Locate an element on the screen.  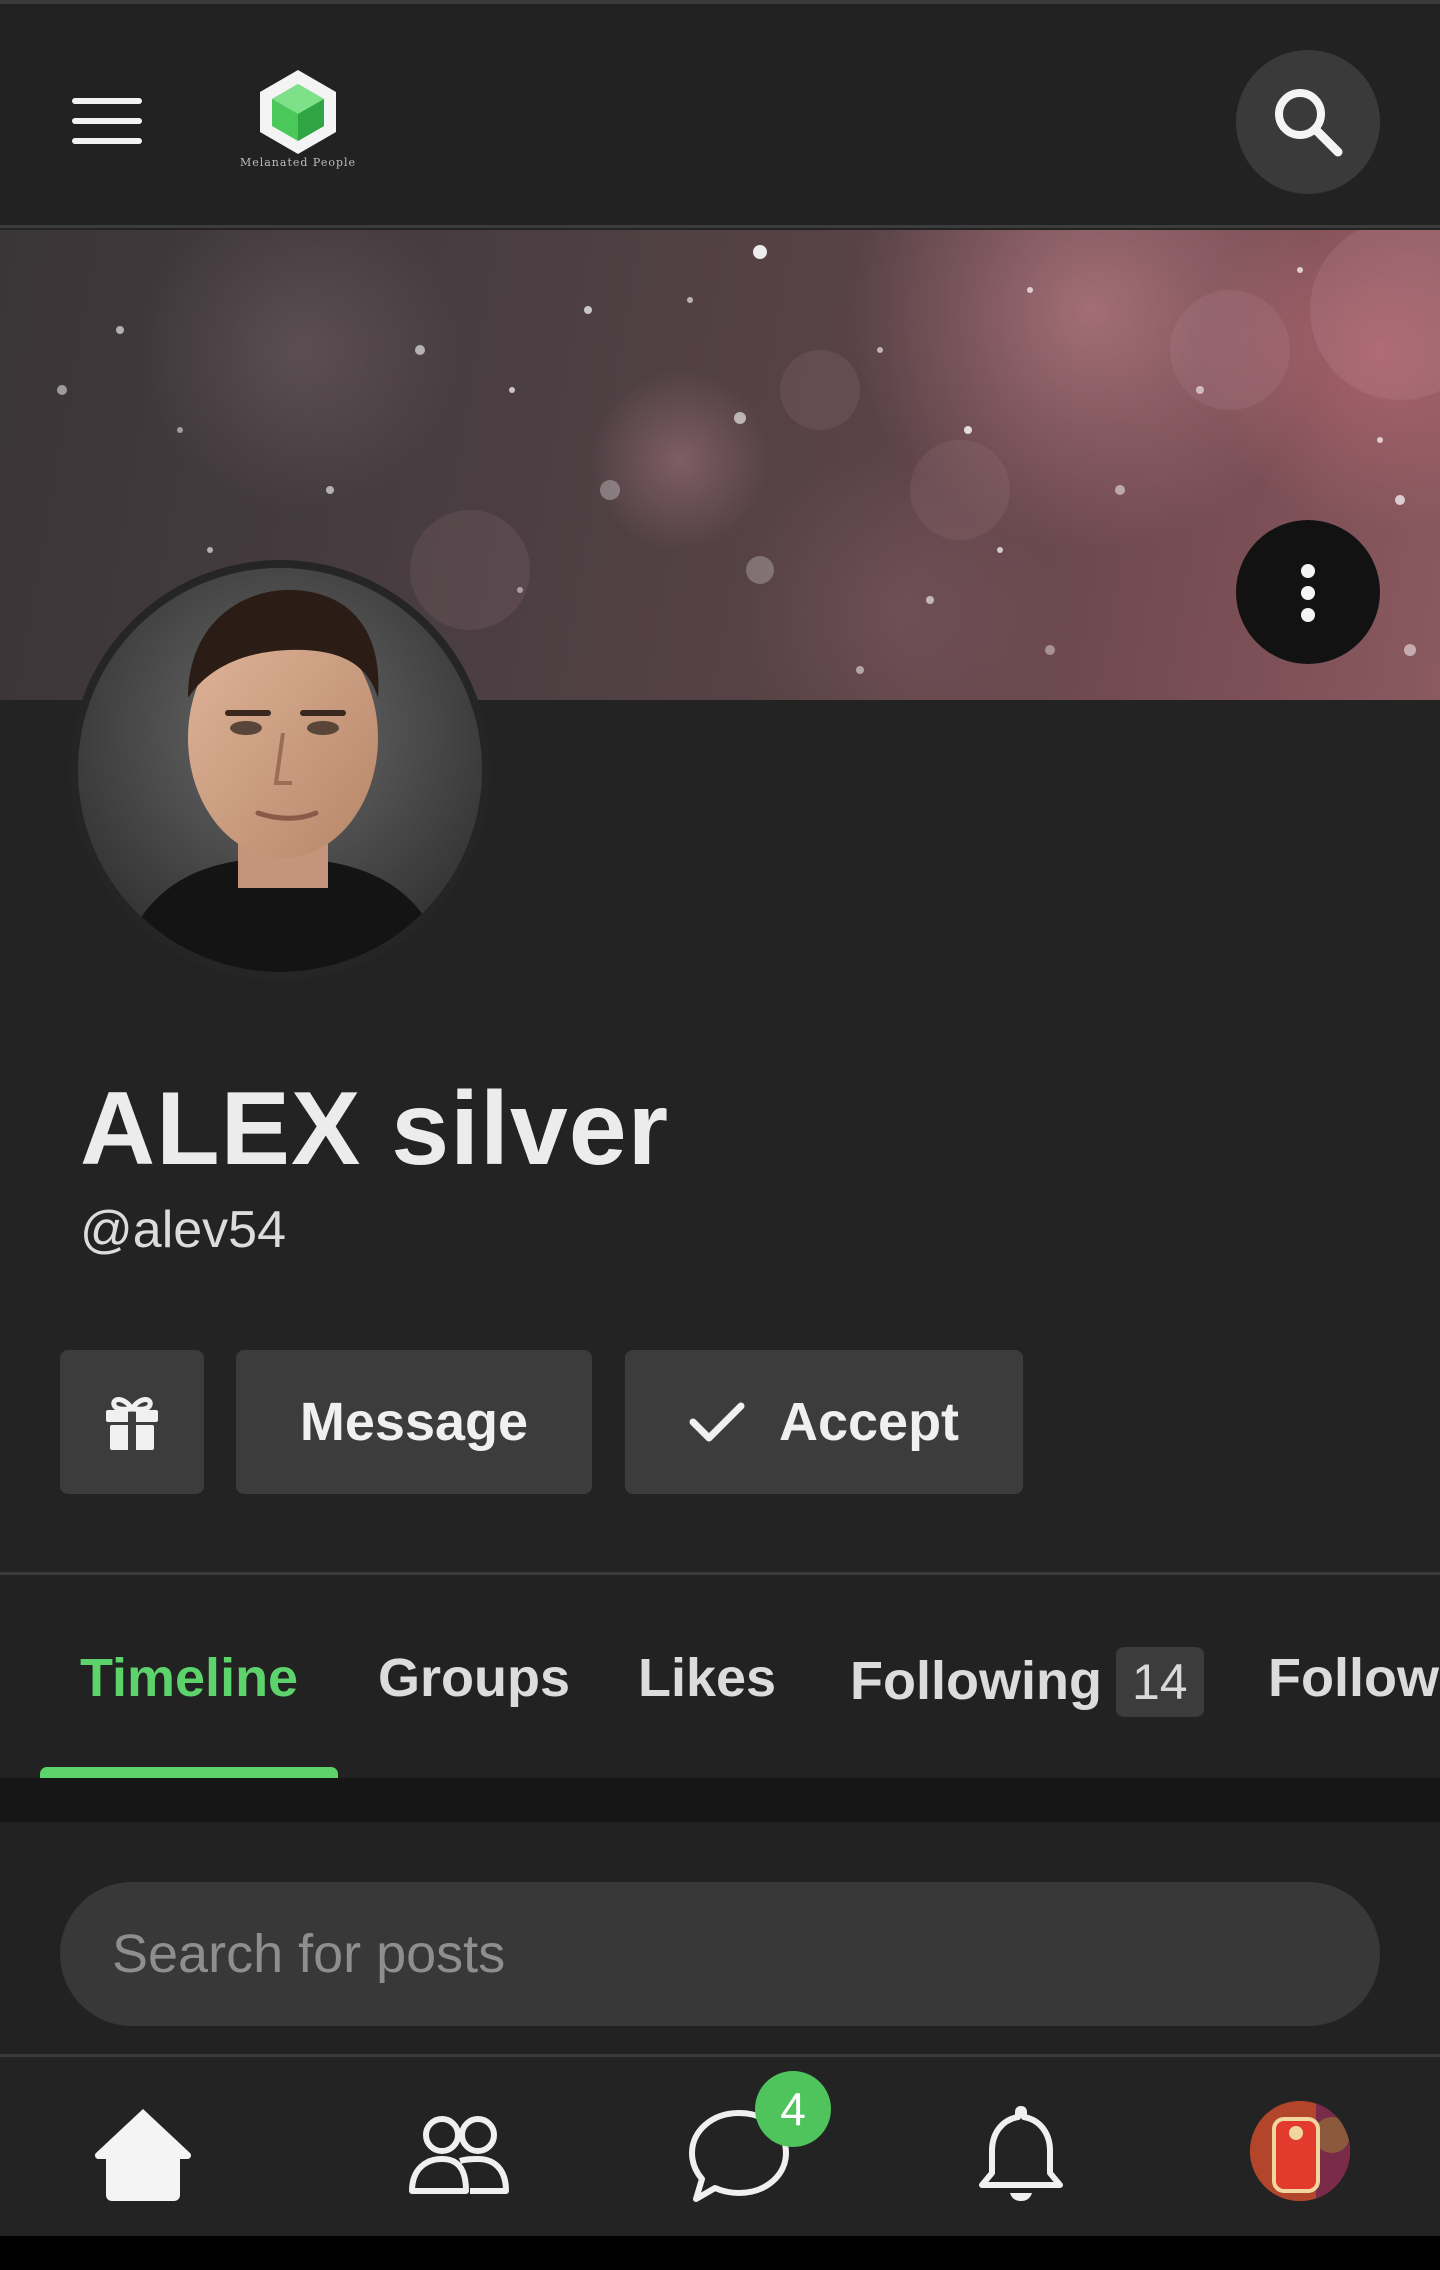
accept-button: Accept is located at coordinates (824, 1422).